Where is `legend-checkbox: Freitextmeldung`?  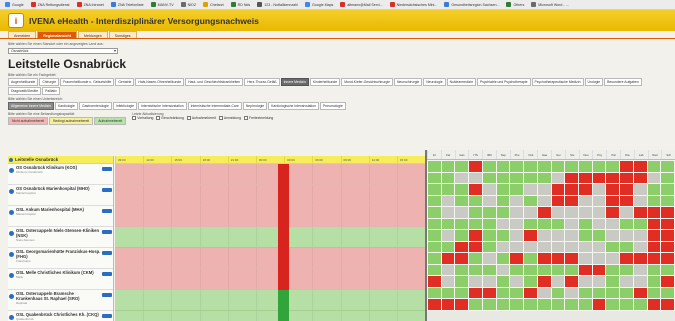
legend-checkbox: Freitextmeldung is located at coordinates (258, 118).